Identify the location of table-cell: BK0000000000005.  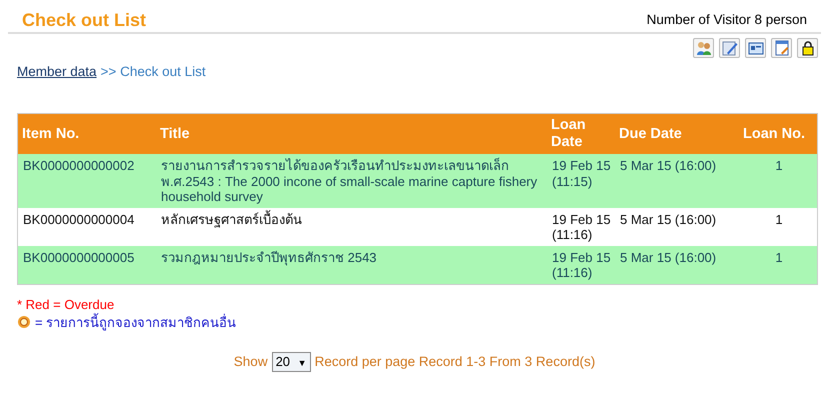
(87, 265).